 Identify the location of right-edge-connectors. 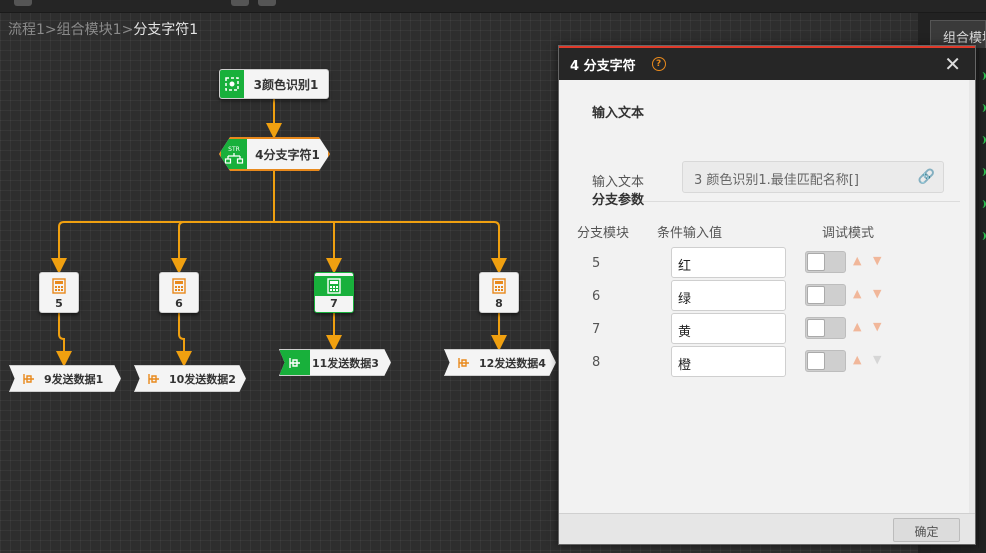
(982, 298).